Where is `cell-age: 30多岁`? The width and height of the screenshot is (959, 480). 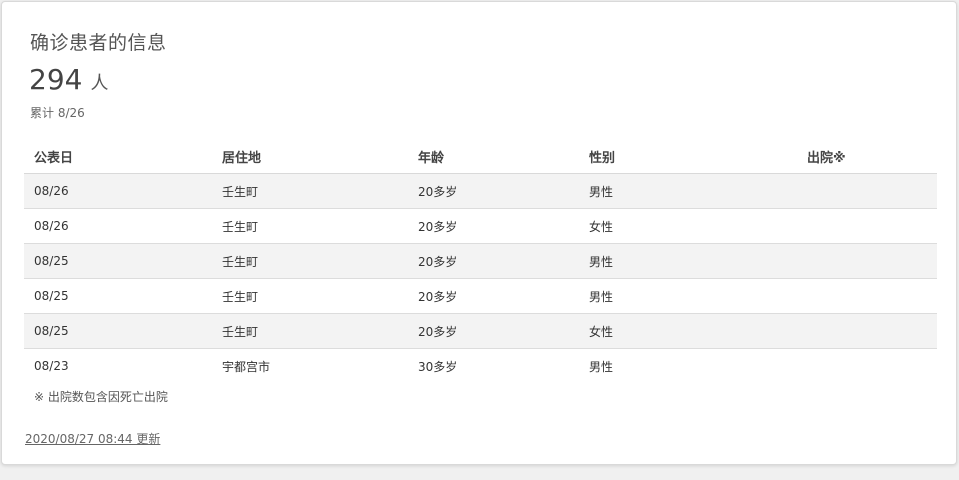 cell-age: 30多岁 is located at coordinates (438, 366).